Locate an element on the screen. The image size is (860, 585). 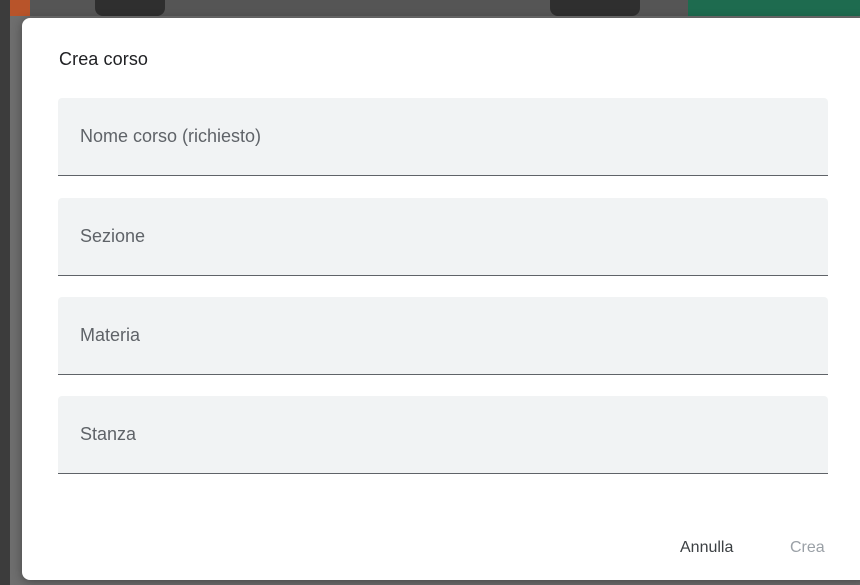
course-name-field is located at coordinates (443, 137).